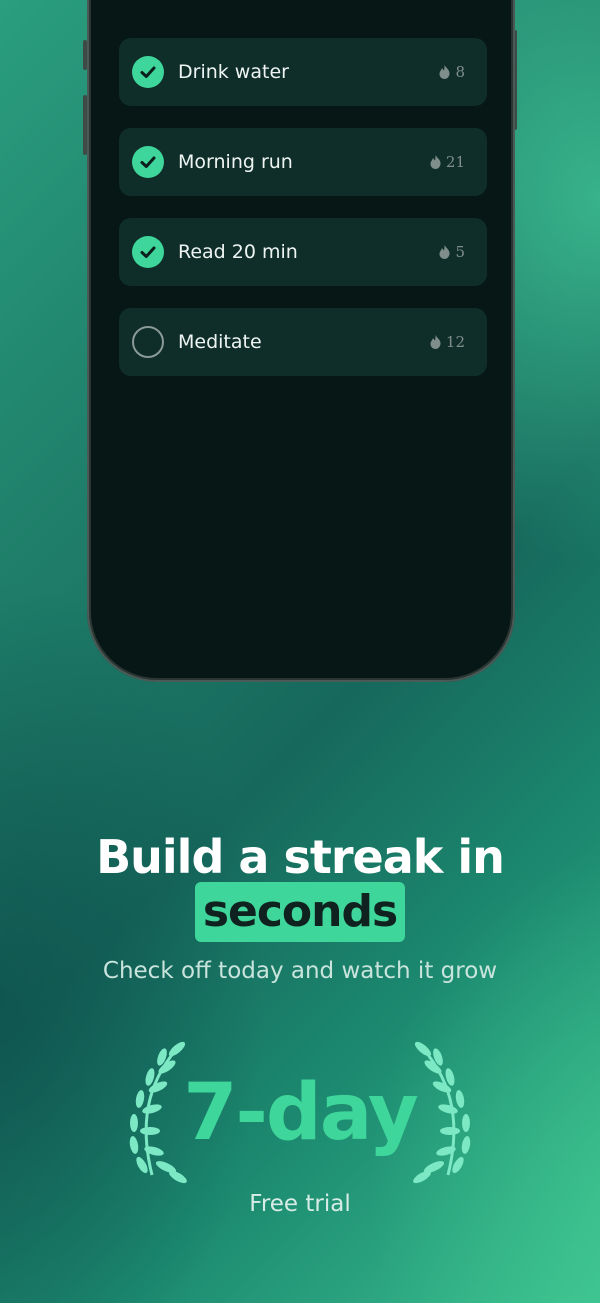 Image resolution: width=600 pixels, height=1303 pixels. Describe the element at coordinates (220, 342) in the screenshot. I see `habit-label: Meditate` at that location.